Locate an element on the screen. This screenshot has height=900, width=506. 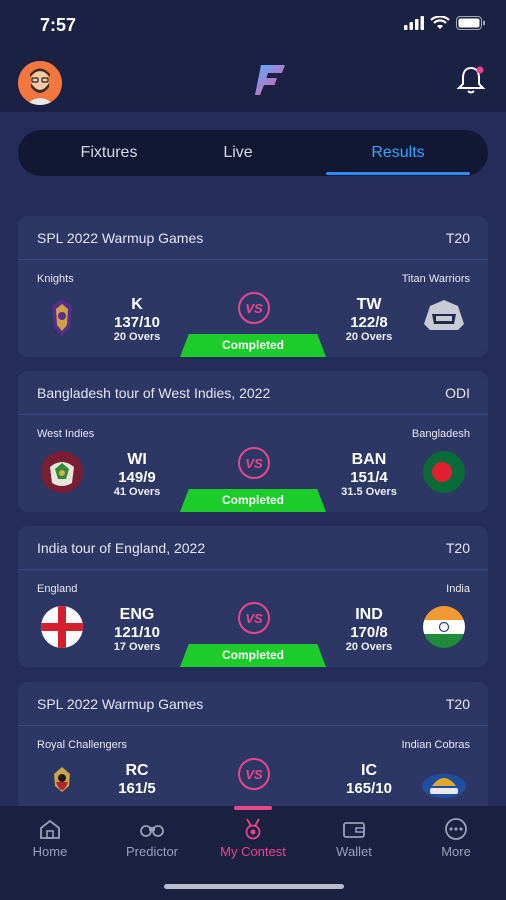
team1-abbr: ENG is located at coordinates (137, 614).